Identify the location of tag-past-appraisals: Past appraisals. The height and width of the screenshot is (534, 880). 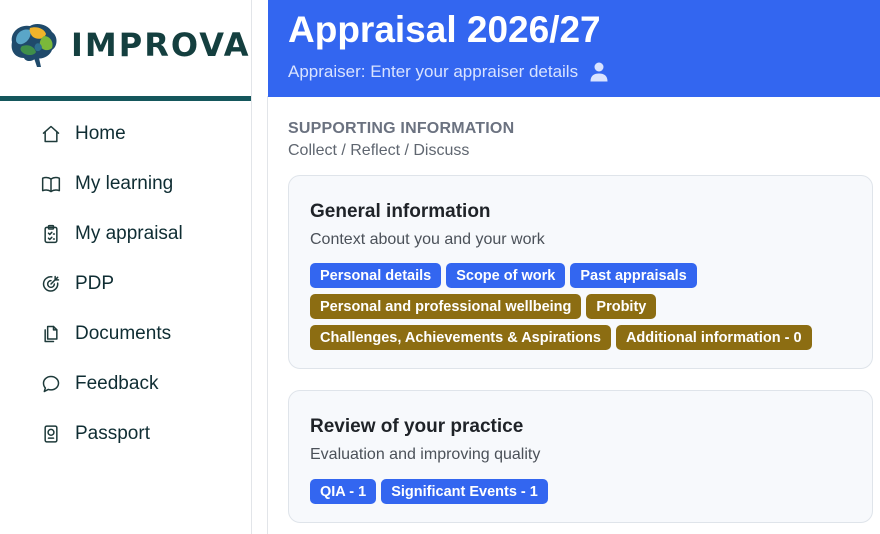
(633, 275).